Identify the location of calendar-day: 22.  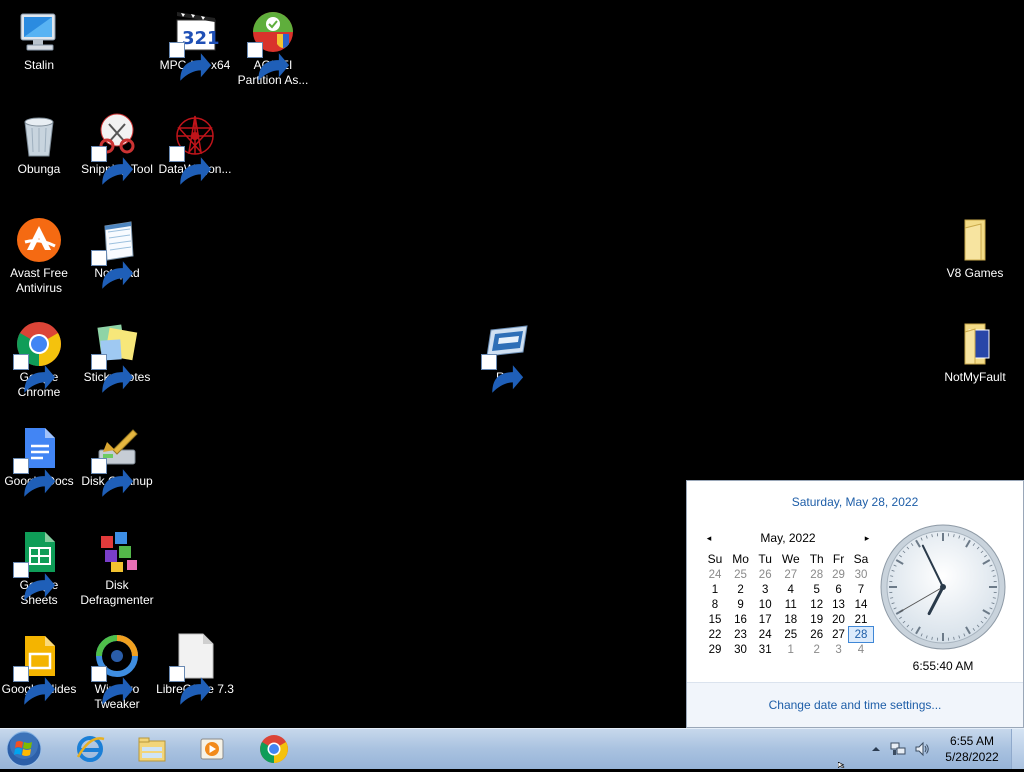
(715, 634).